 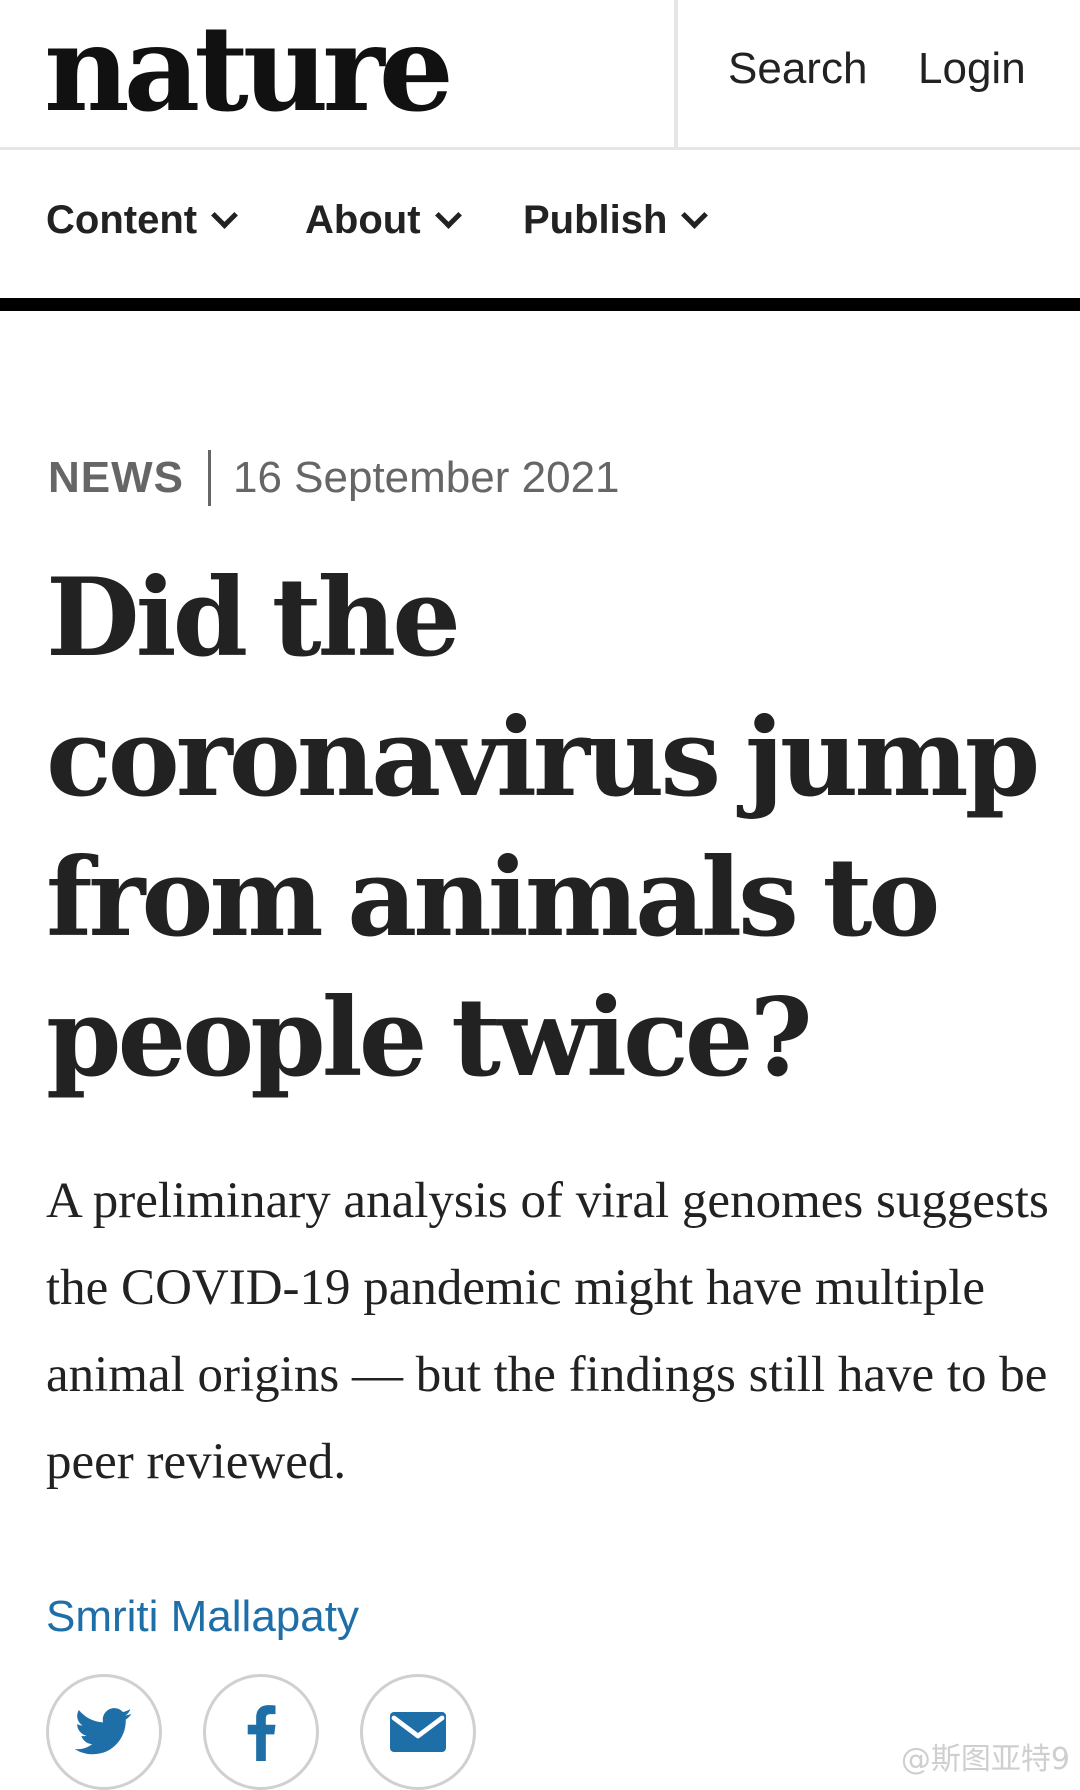 What do you see at coordinates (122, 220) in the screenshot?
I see `nav-item-label: Content` at bounding box center [122, 220].